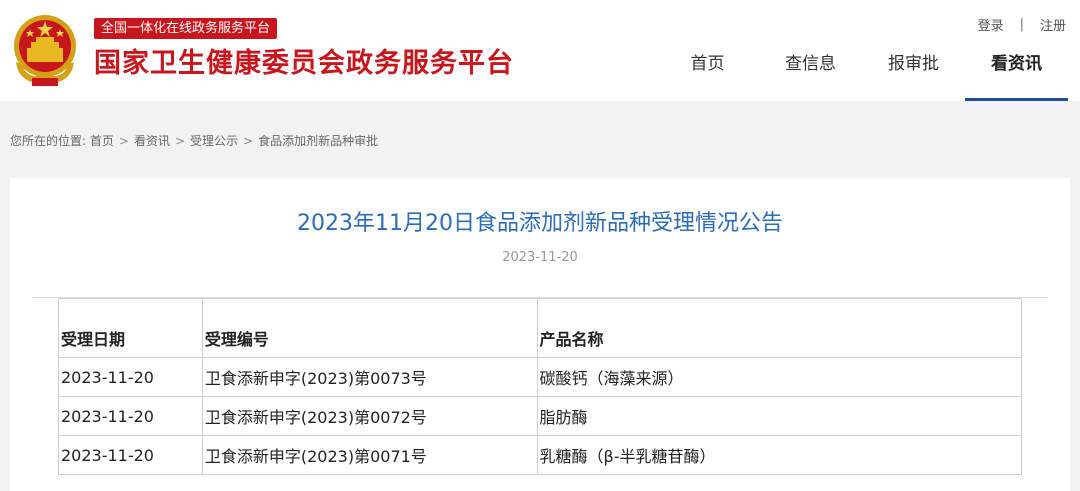 Image resolution: width=1080 pixels, height=491 pixels. Describe the element at coordinates (45, 50) in the screenshot. I see `national-emblem-icon` at that location.